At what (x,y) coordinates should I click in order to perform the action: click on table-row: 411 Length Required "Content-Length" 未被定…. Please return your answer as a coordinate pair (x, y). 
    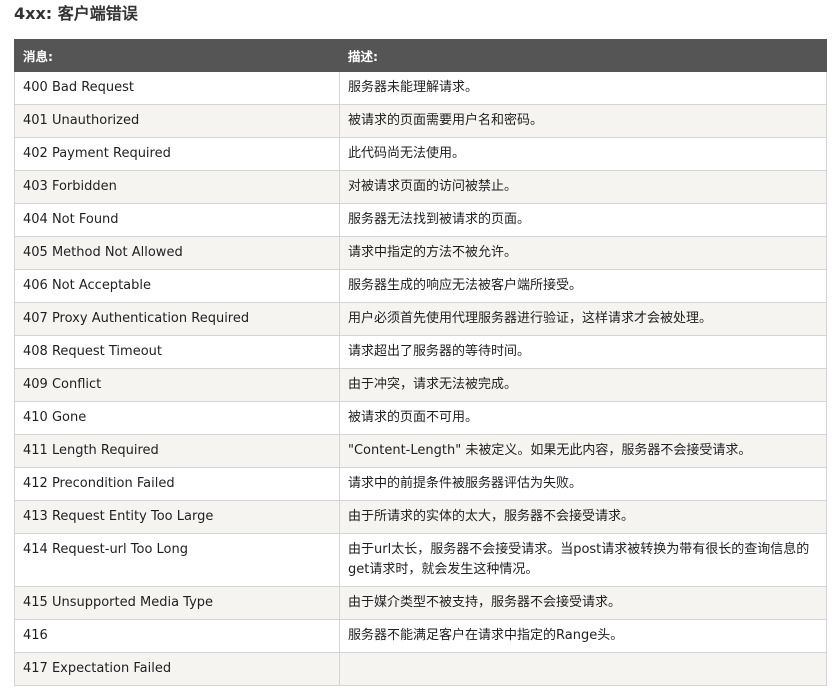
    Looking at the image, I should click on (420, 451).